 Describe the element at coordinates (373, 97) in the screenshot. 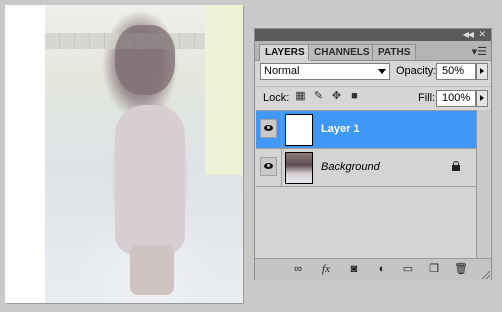

I see `lock-row: Lock: ▦ ✎ ✥ ■ Fill: 100%` at that location.